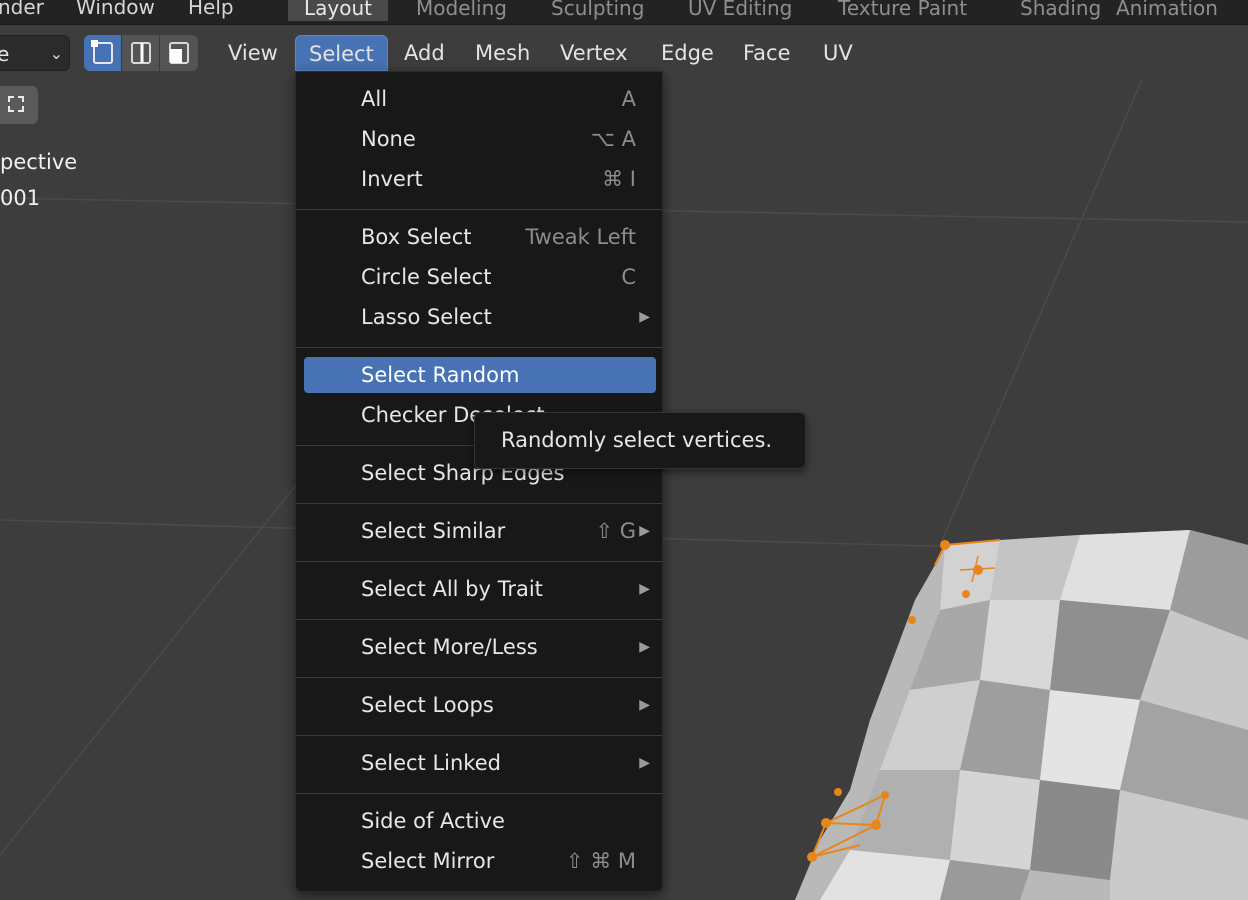 The height and width of the screenshot is (900, 1248). Describe the element at coordinates (461, 10) in the screenshot. I see `tab-modeling: Modeling` at that location.